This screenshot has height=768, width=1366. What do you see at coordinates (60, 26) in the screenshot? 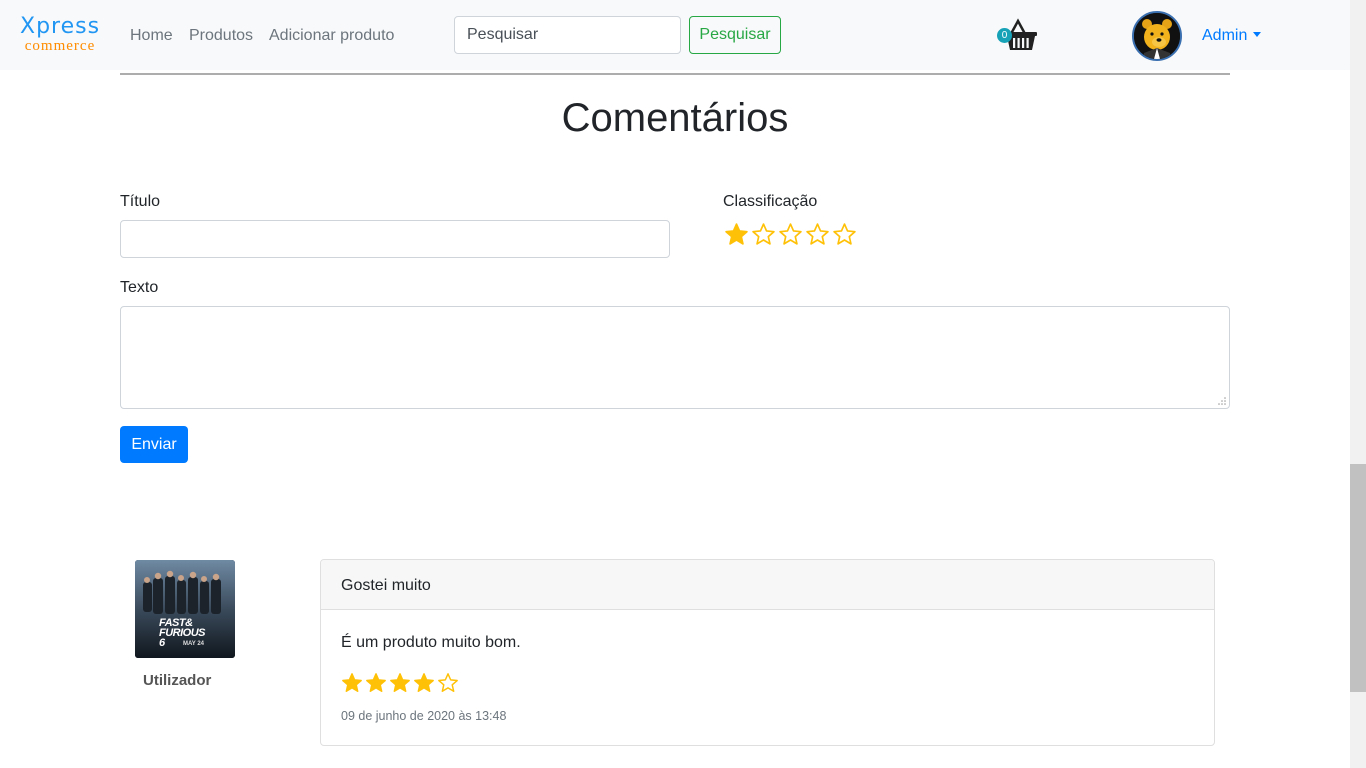
I see `brand-name: Xpress` at bounding box center [60, 26].